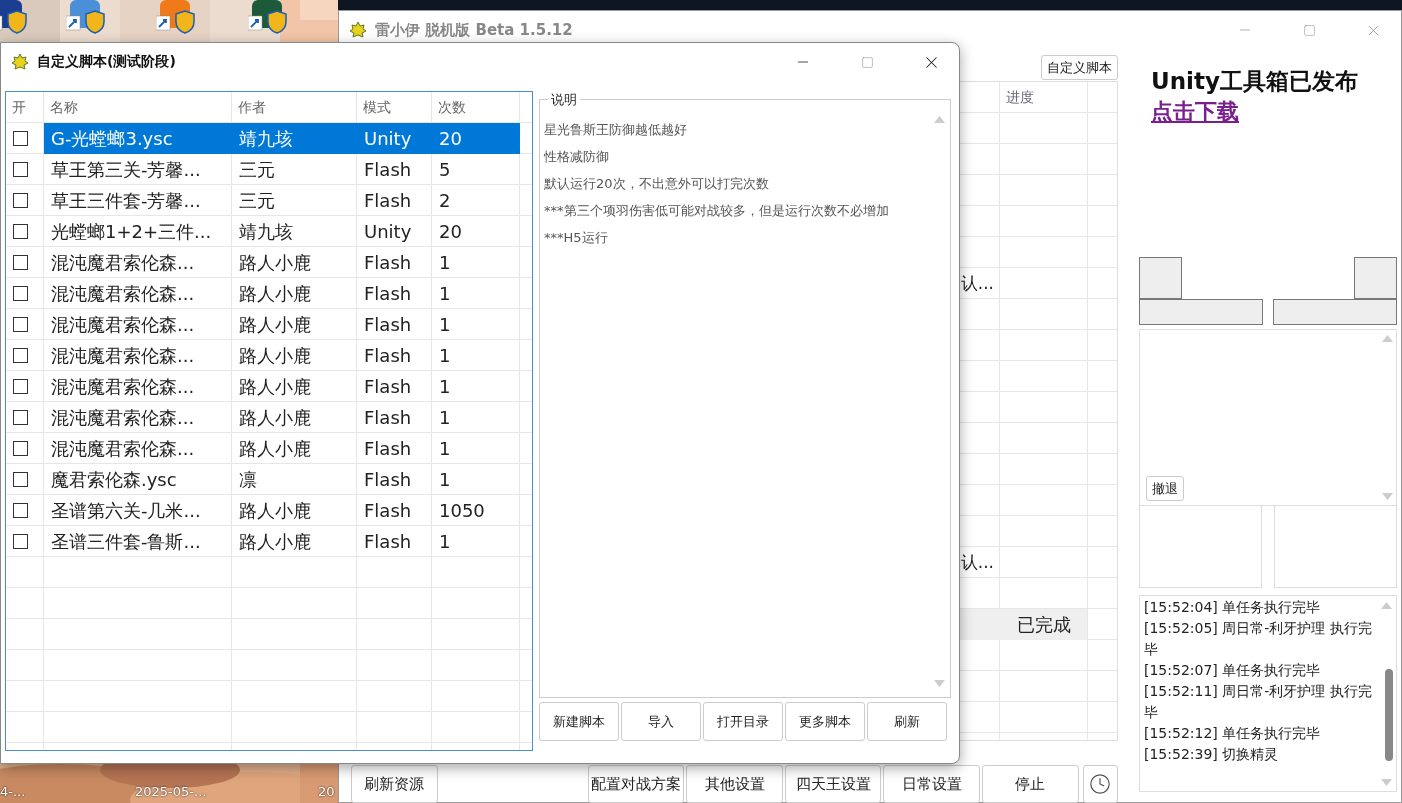 This screenshot has height=803, width=1402. What do you see at coordinates (931, 784) in the screenshot?
I see `toolbar-button: 日常设置` at bounding box center [931, 784].